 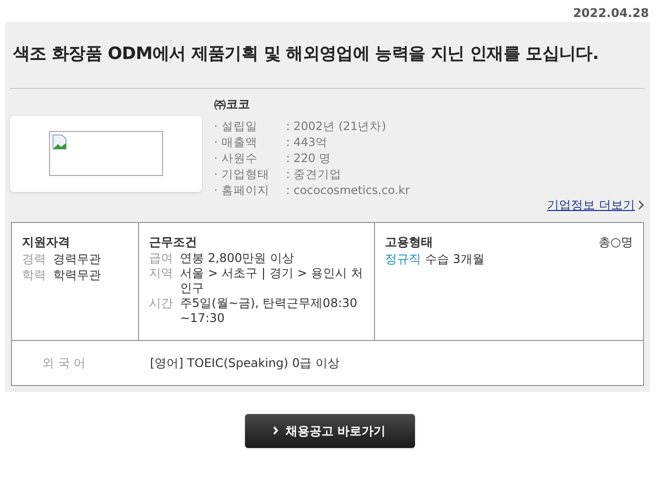 I want to click on row-label: 학력, so click(x=34, y=274).